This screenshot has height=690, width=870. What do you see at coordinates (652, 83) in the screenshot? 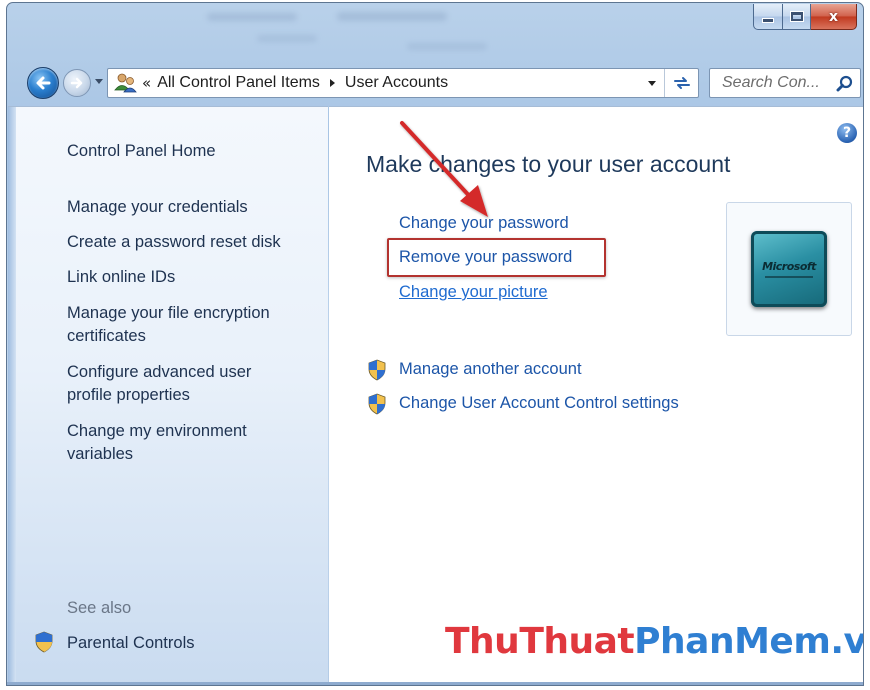
I see `address-dropdown-icon` at bounding box center [652, 83].